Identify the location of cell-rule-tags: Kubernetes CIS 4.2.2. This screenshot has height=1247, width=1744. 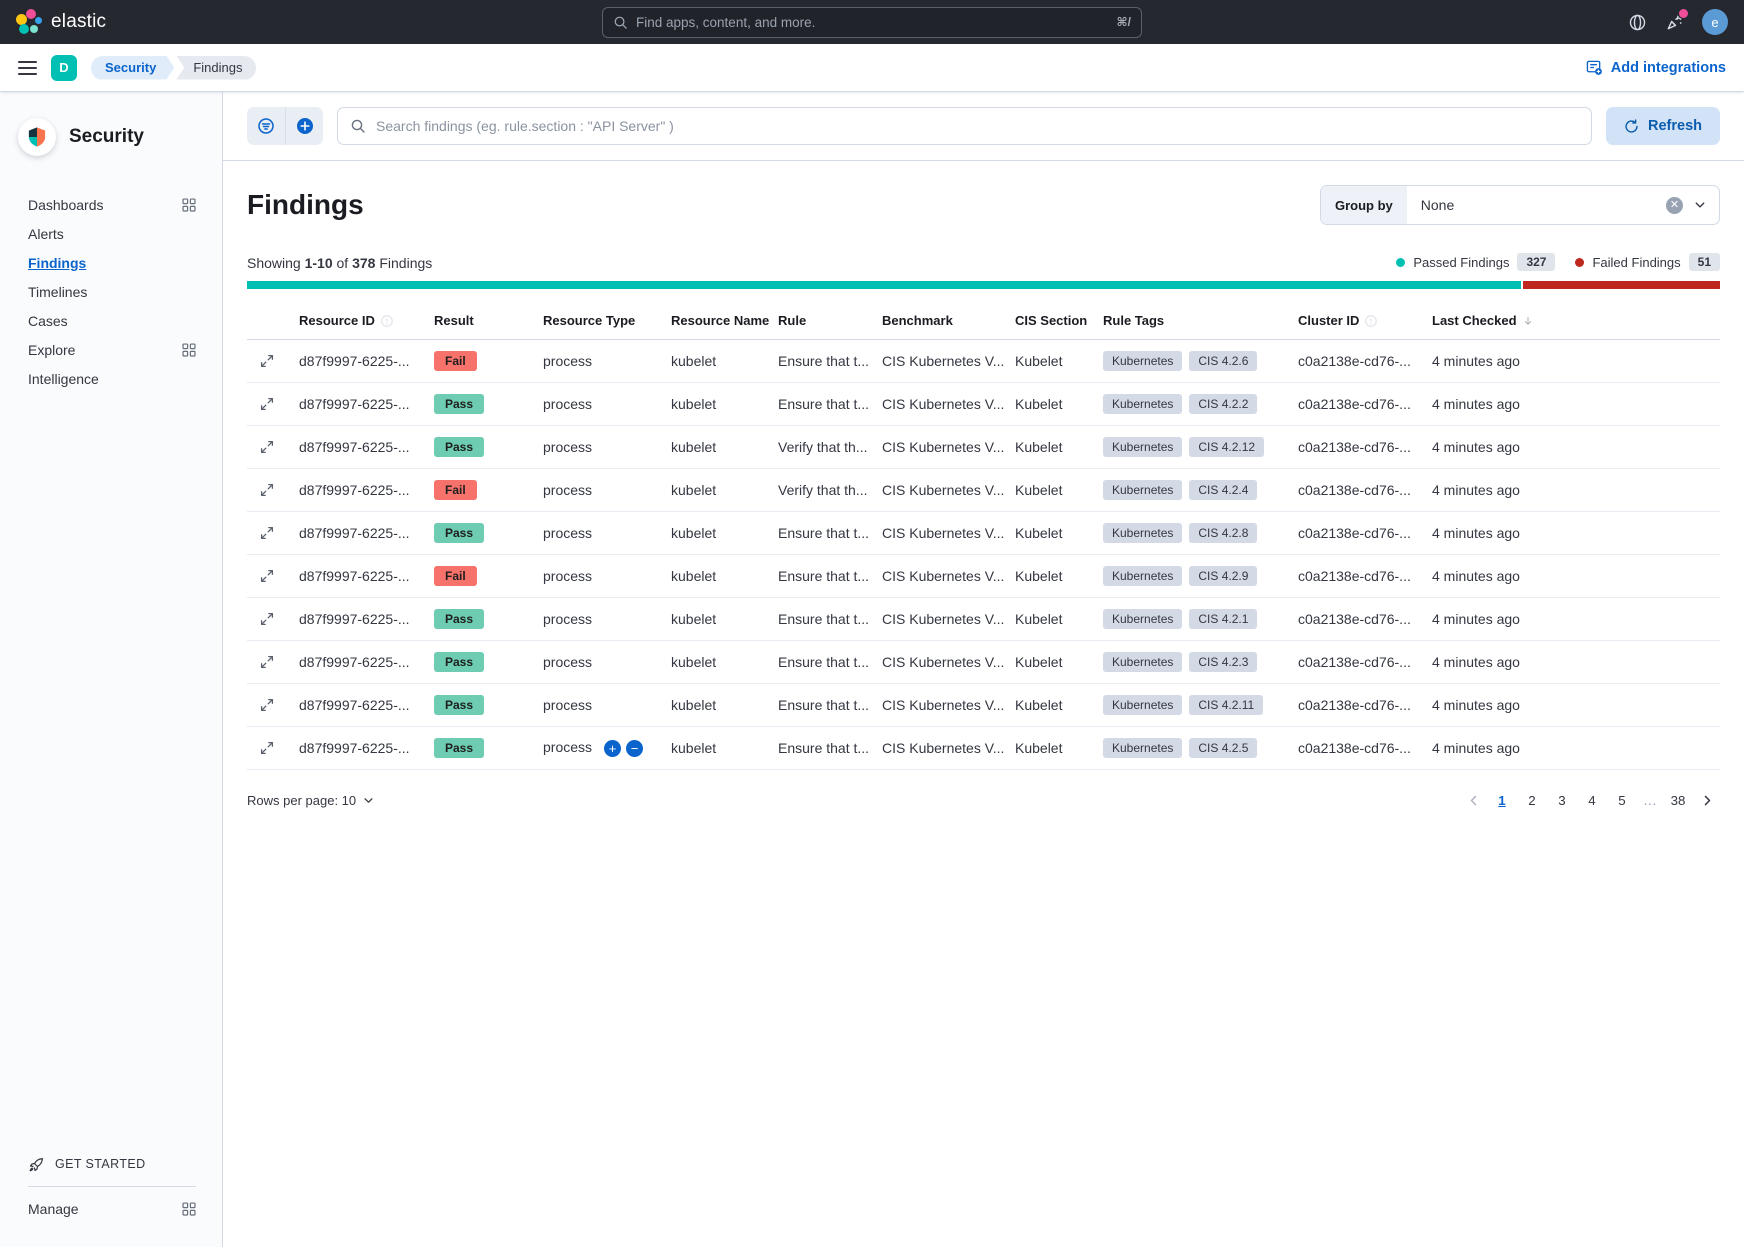
(1192, 404).